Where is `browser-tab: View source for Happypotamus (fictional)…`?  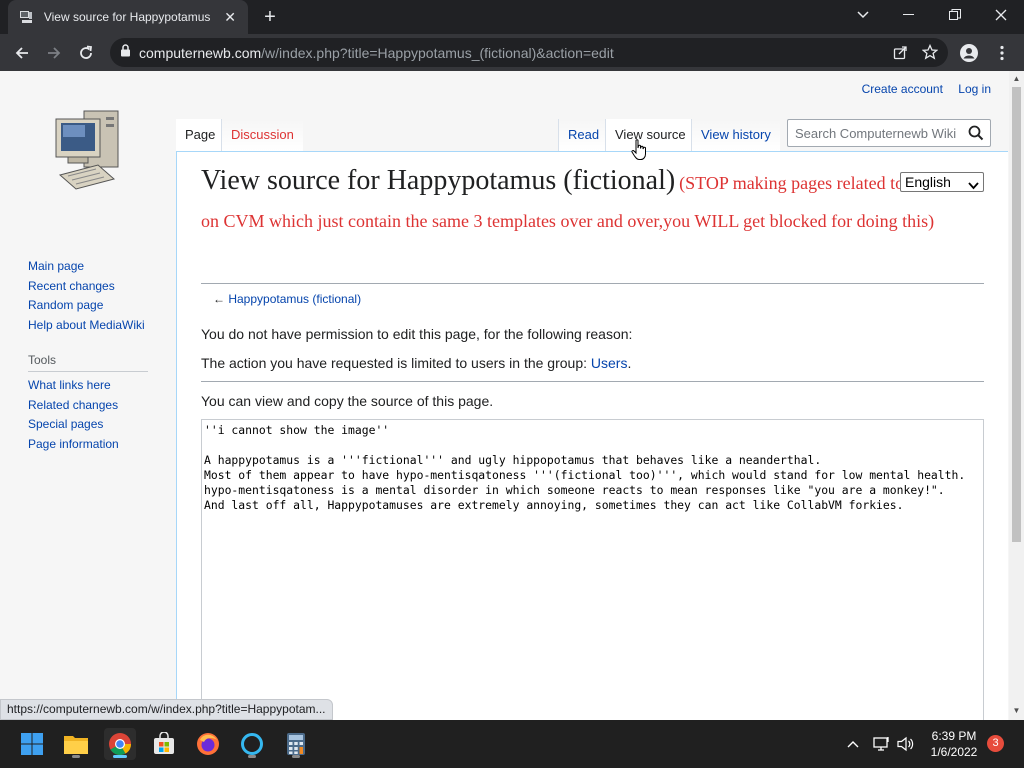 browser-tab: View source for Happypotamus (fictional)… is located at coordinates (128, 17).